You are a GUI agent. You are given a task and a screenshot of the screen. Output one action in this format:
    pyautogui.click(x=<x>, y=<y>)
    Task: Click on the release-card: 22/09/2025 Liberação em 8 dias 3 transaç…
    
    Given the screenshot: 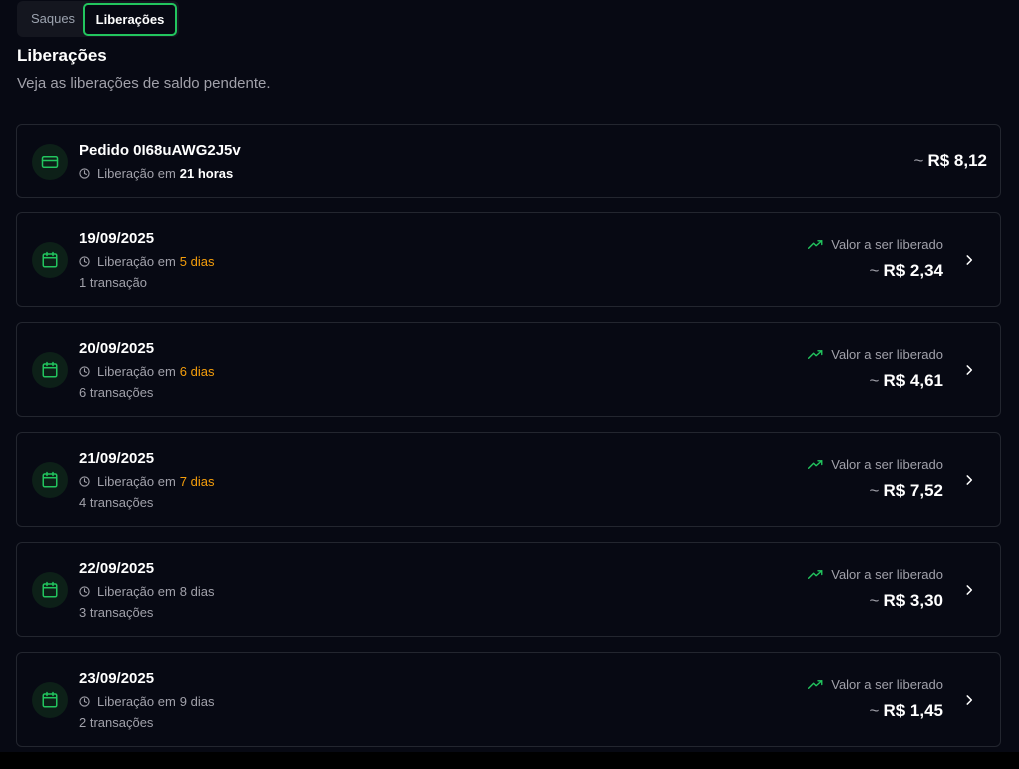 What is the action you would take?
    pyautogui.click(x=508, y=589)
    